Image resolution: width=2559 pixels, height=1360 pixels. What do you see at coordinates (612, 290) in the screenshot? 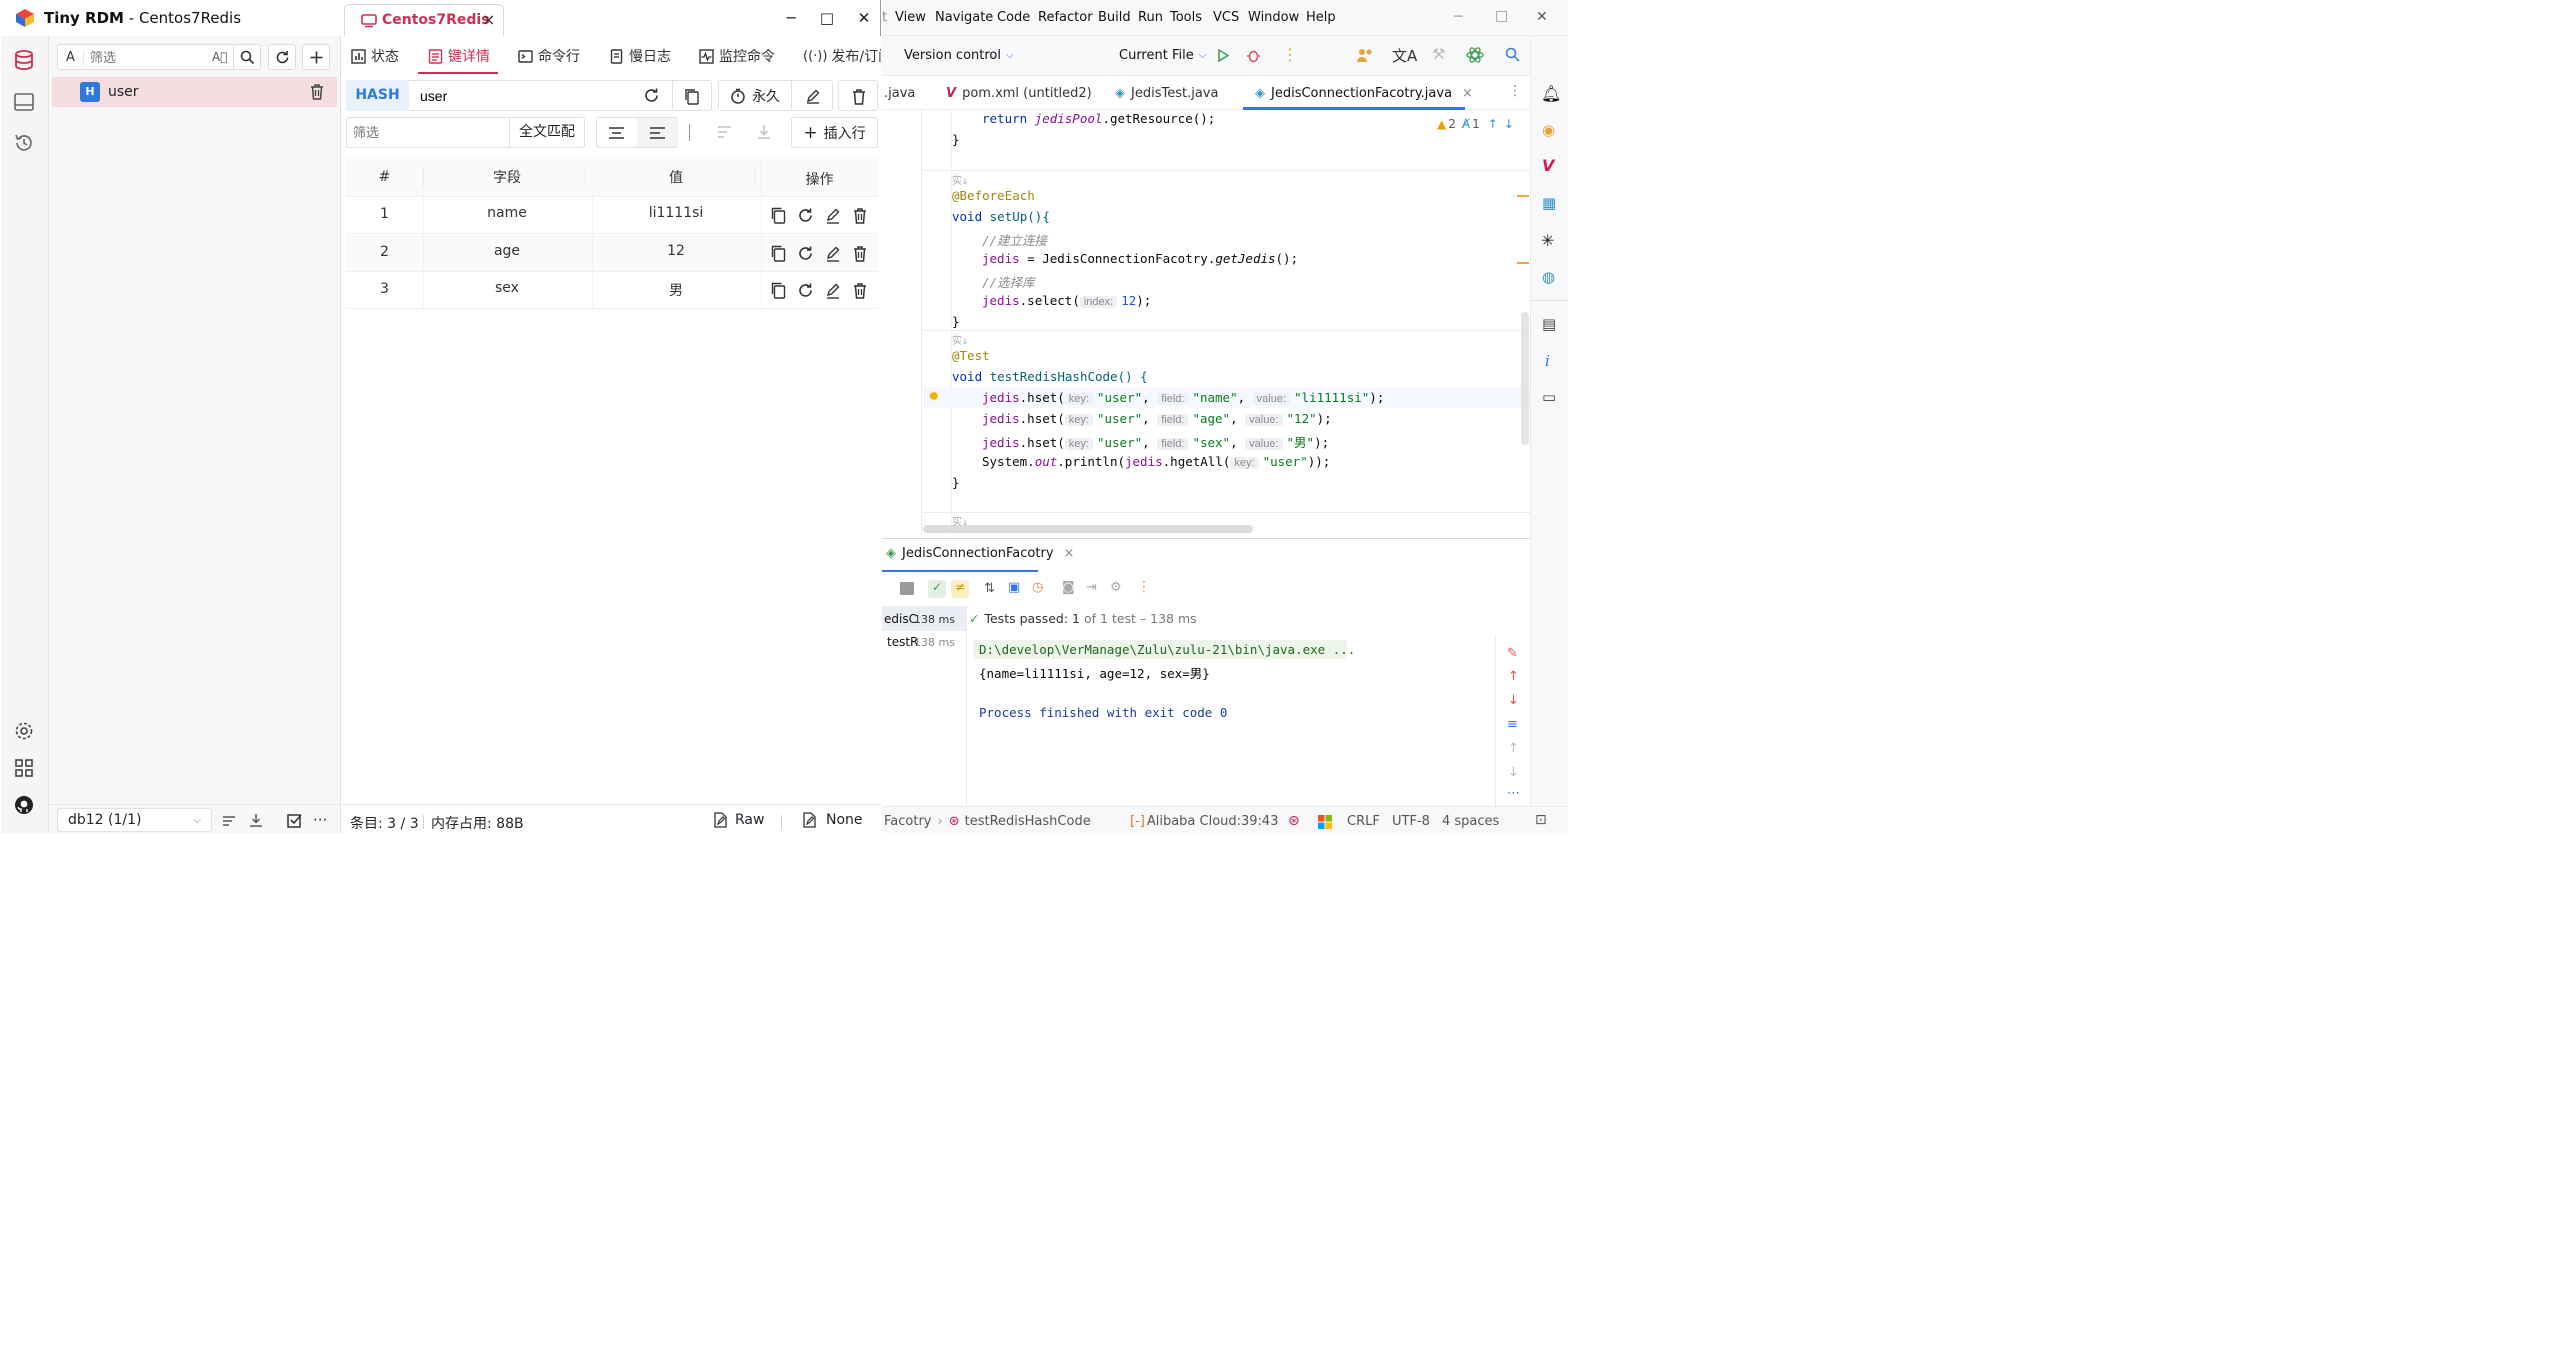
I see `table-row: 3 sex 男` at bounding box center [612, 290].